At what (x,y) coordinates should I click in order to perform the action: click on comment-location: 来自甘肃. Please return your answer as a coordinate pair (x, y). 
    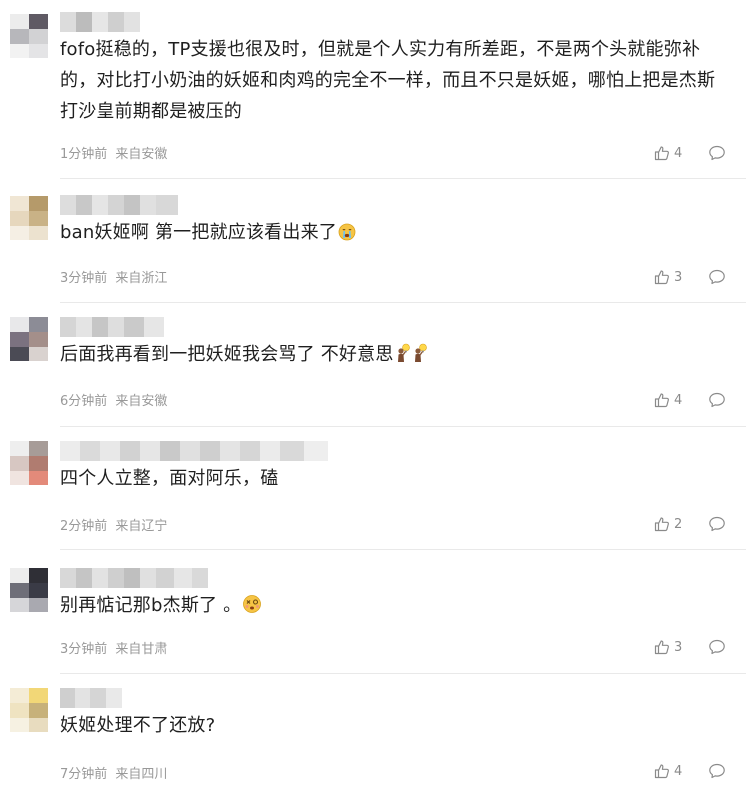
    Looking at the image, I should click on (141, 649).